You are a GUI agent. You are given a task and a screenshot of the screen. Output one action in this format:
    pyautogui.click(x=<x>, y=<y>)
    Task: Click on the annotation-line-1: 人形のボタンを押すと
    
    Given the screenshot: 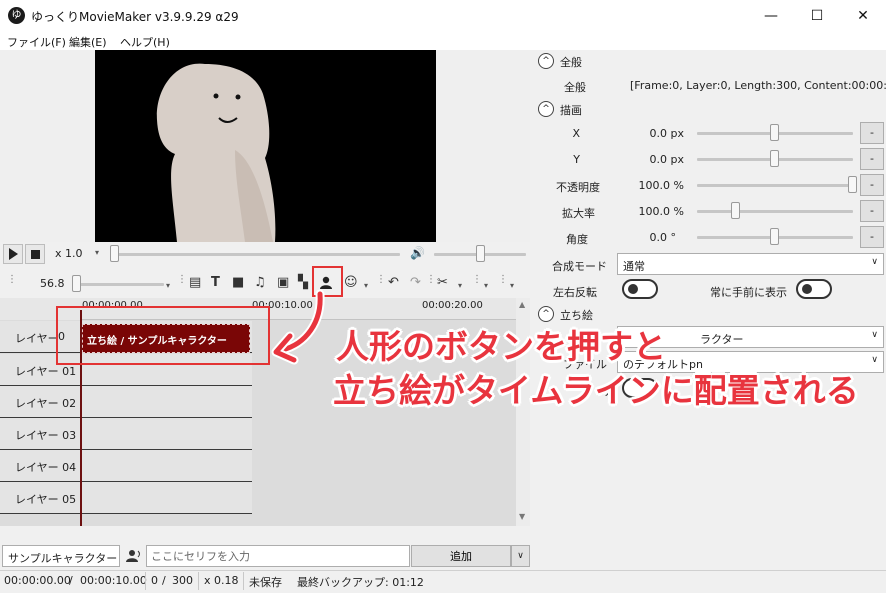 What is the action you would take?
    pyautogui.click(x=501, y=346)
    